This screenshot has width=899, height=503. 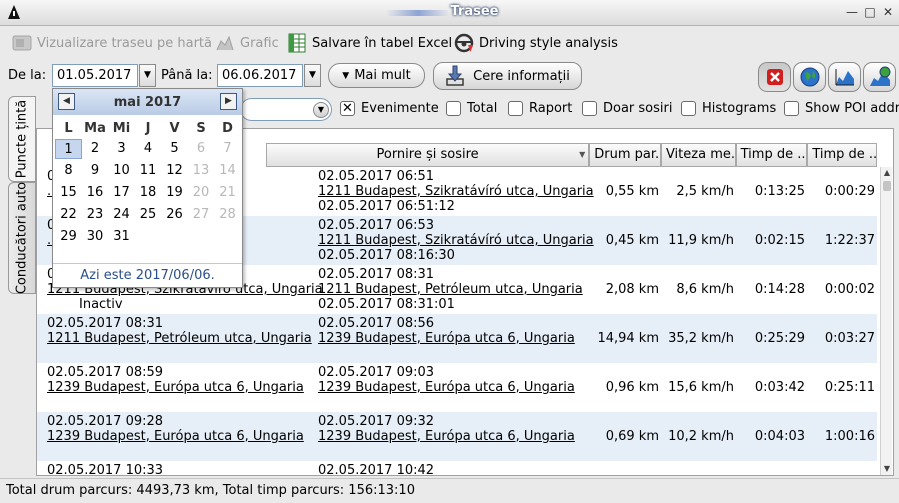 I want to click on row-time-1: 0:13:25, so click(x=779, y=191).